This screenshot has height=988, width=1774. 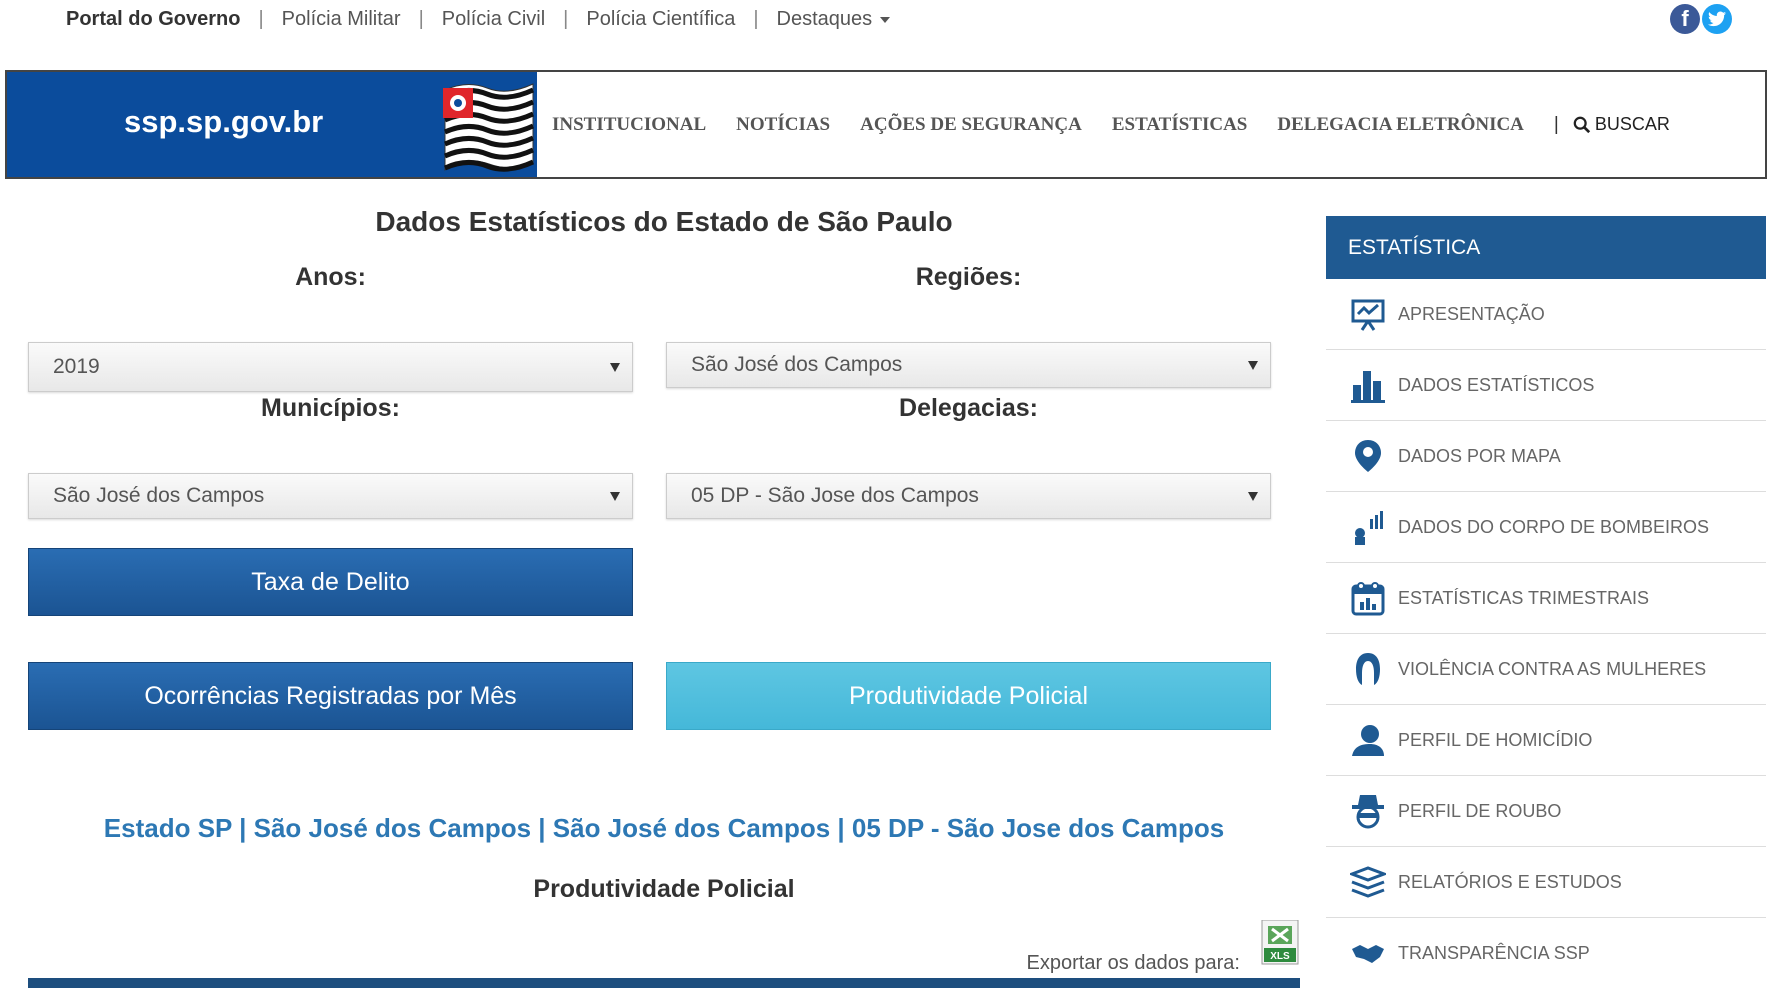 What do you see at coordinates (1701, 19) in the screenshot?
I see `social-links: f` at bounding box center [1701, 19].